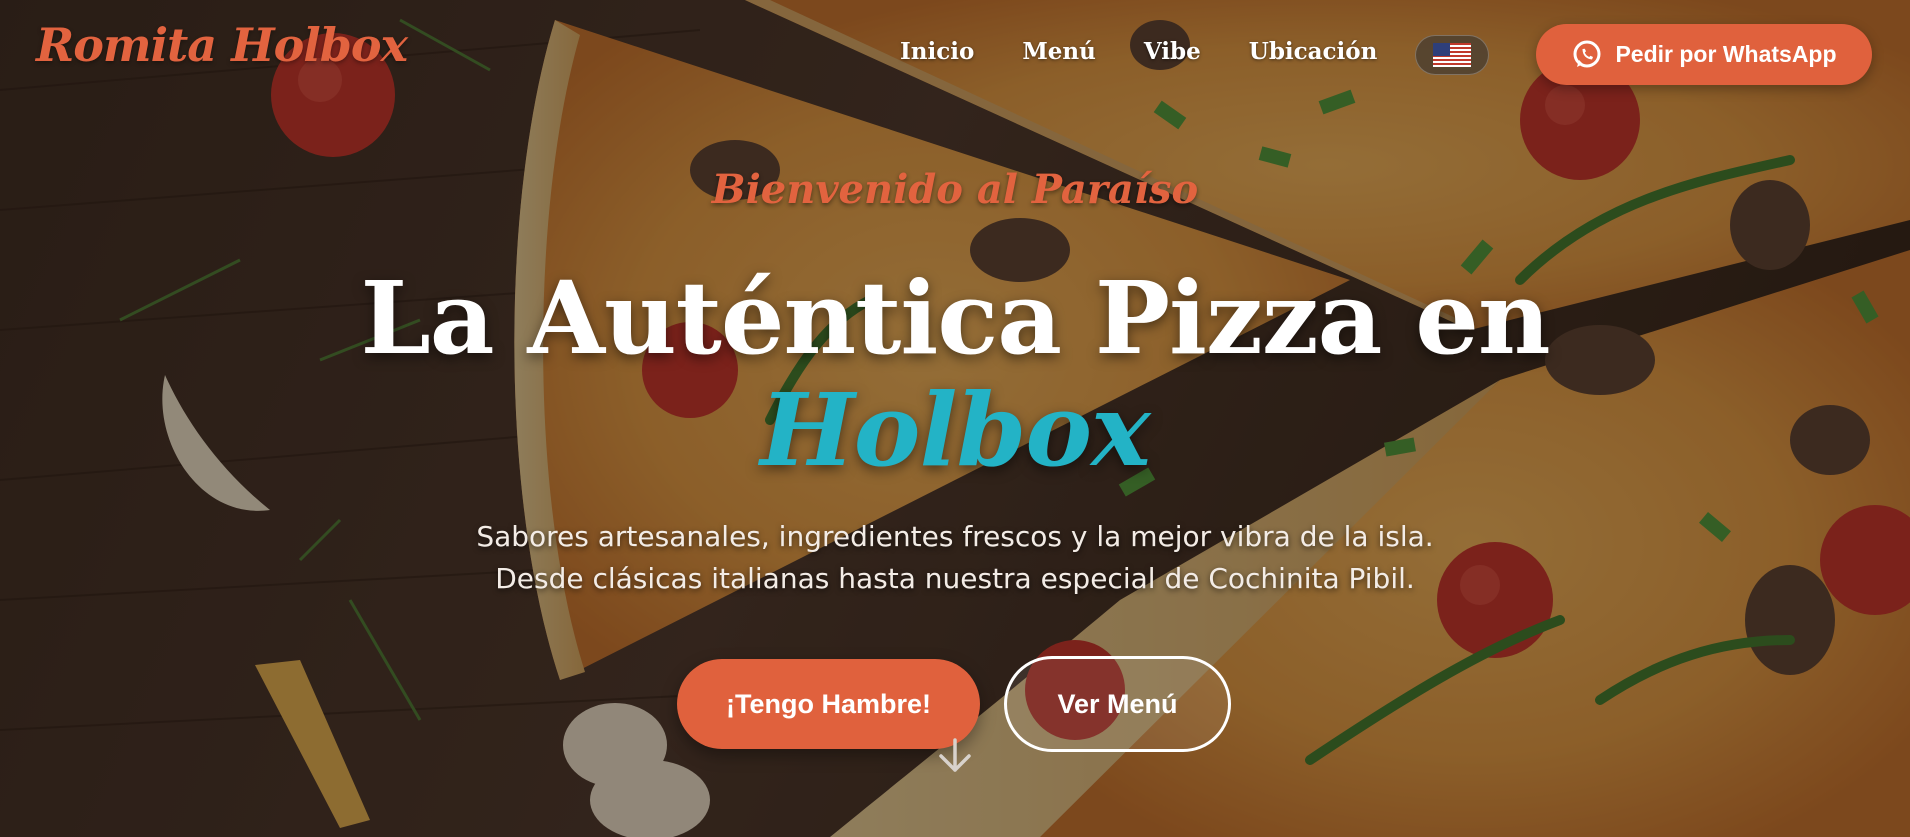  I want to click on language-toggle, so click(1452, 55).